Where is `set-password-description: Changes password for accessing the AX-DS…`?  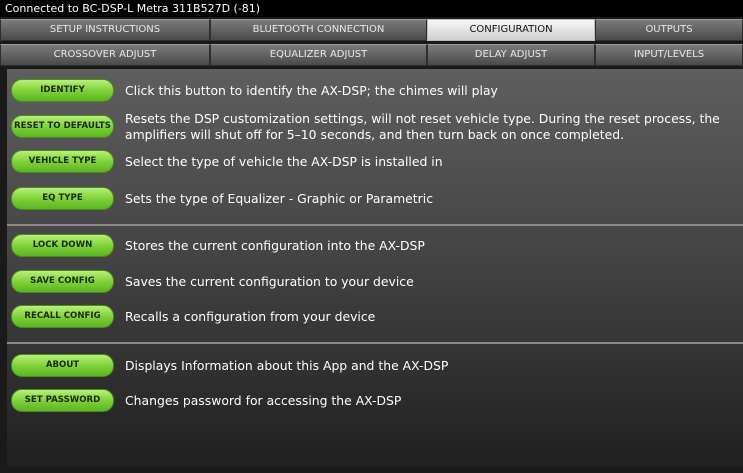
set-password-description: Changes password for accessing the AX-DS… is located at coordinates (263, 400).